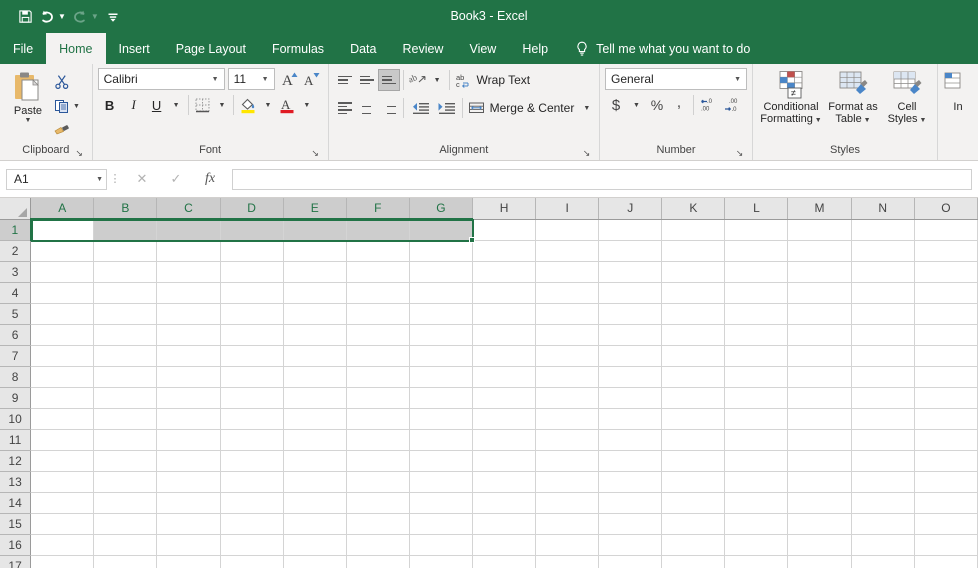  What do you see at coordinates (315, 251) in the screenshot?
I see `cell-e2` at bounding box center [315, 251].